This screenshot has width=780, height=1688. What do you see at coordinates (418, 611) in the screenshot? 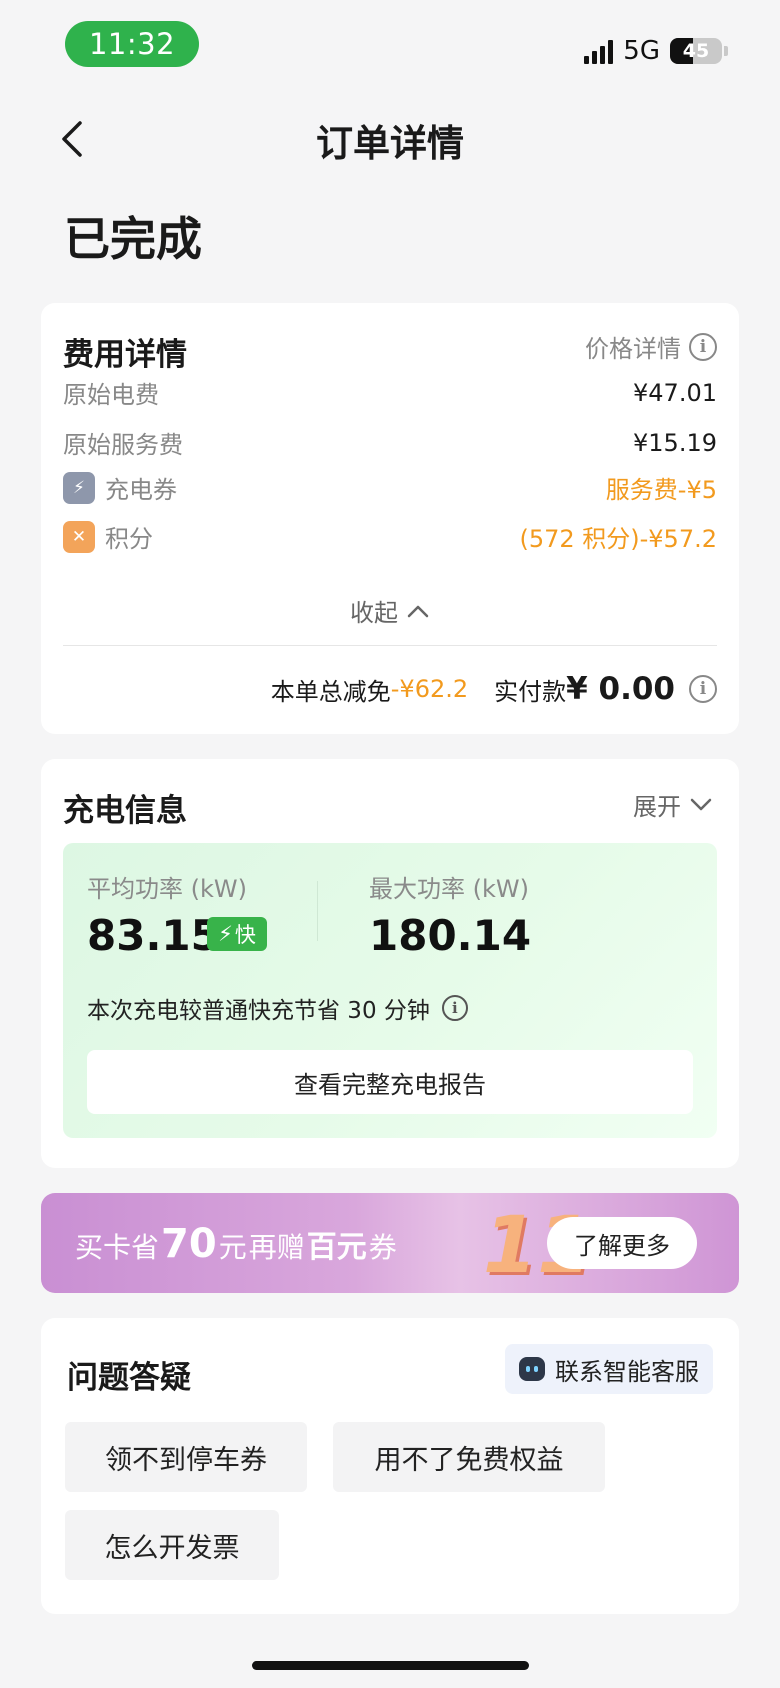
I see `chevron-up-icon` at bounding box center [418, 611].